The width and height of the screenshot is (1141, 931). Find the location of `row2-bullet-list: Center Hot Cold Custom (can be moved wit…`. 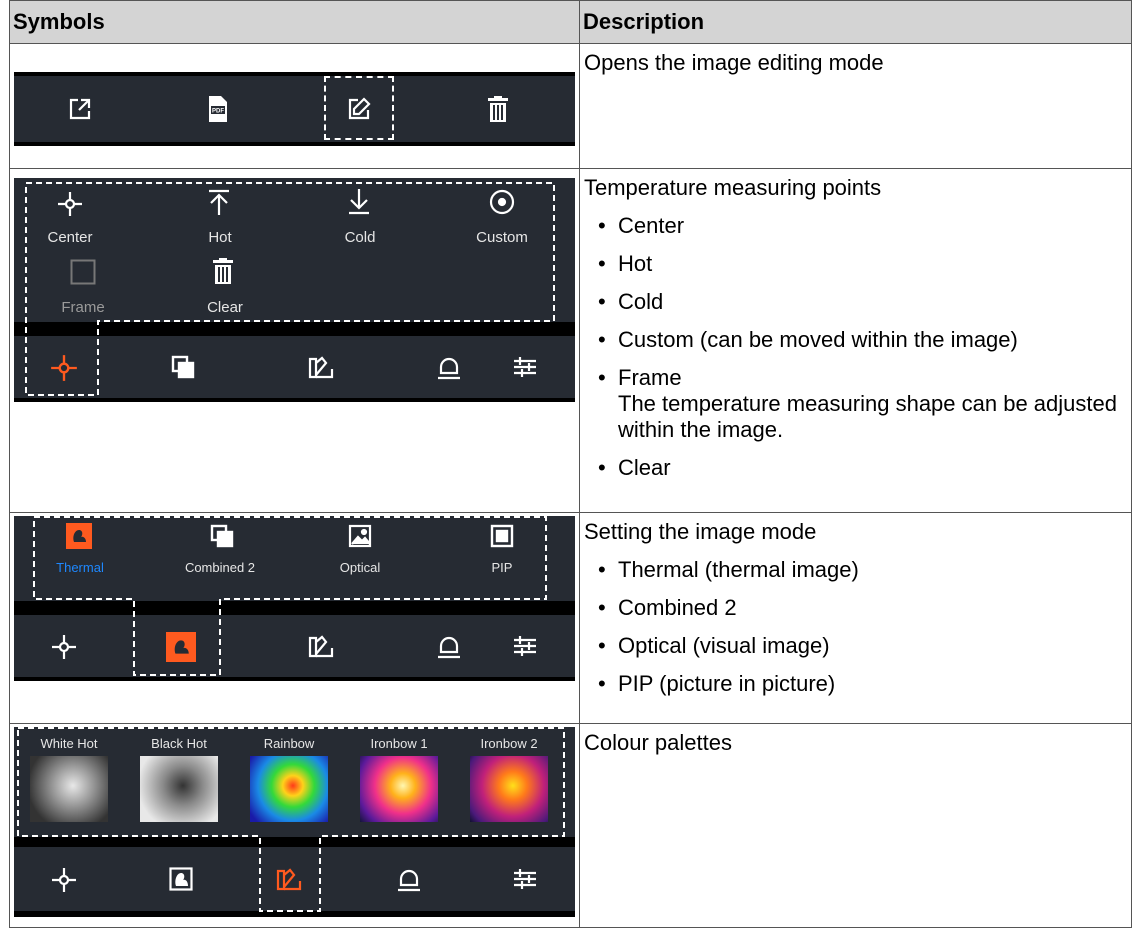

row2-bullet-list: Center Hot Cold Custom (can be moved wit… is located at coordinates (856, 347).